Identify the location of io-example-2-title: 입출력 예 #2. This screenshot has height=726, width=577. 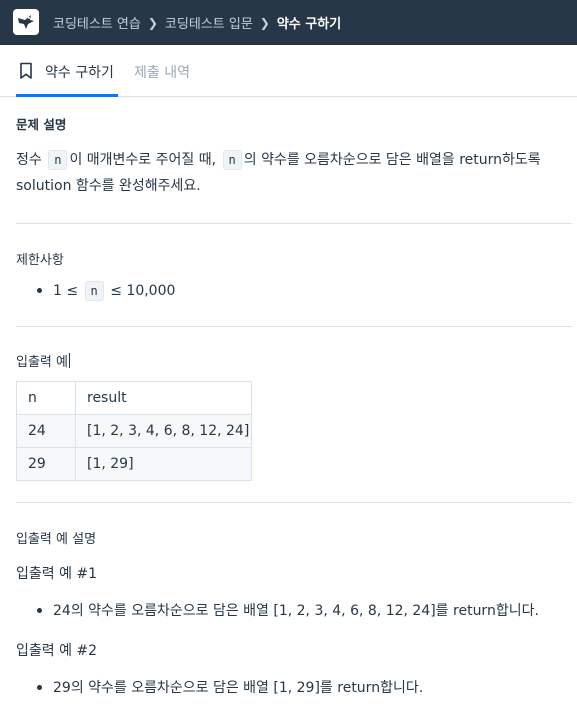
(57, 651).